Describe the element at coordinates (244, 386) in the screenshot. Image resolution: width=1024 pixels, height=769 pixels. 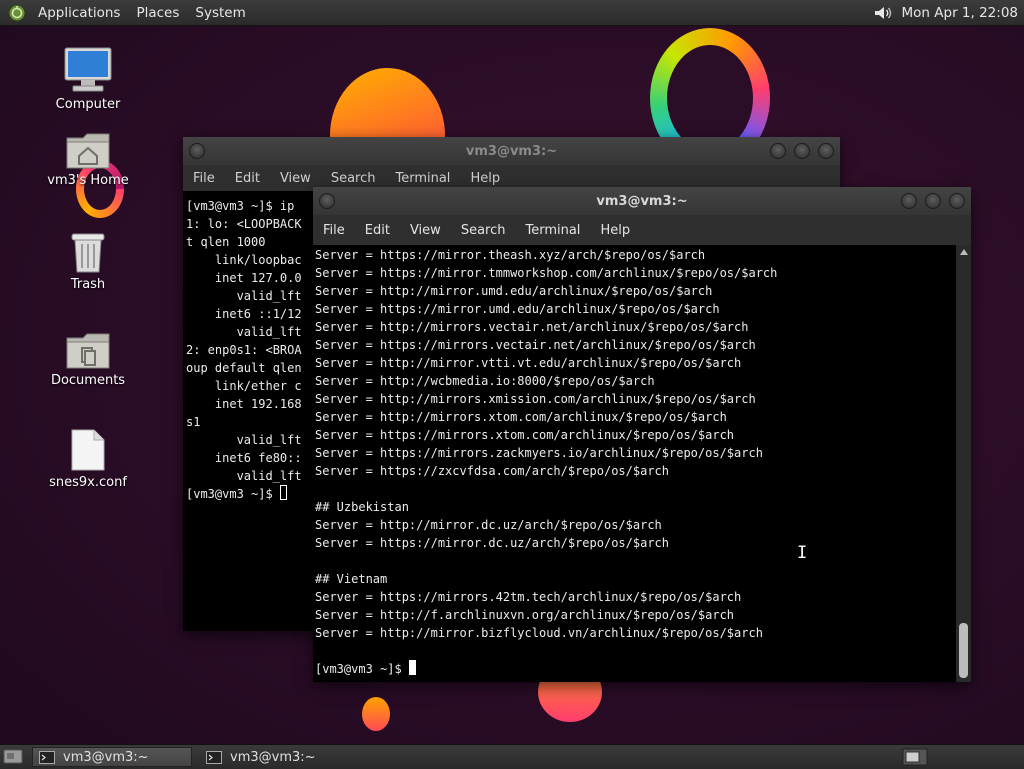
I see `terminal-line: link/ether c` at that location.